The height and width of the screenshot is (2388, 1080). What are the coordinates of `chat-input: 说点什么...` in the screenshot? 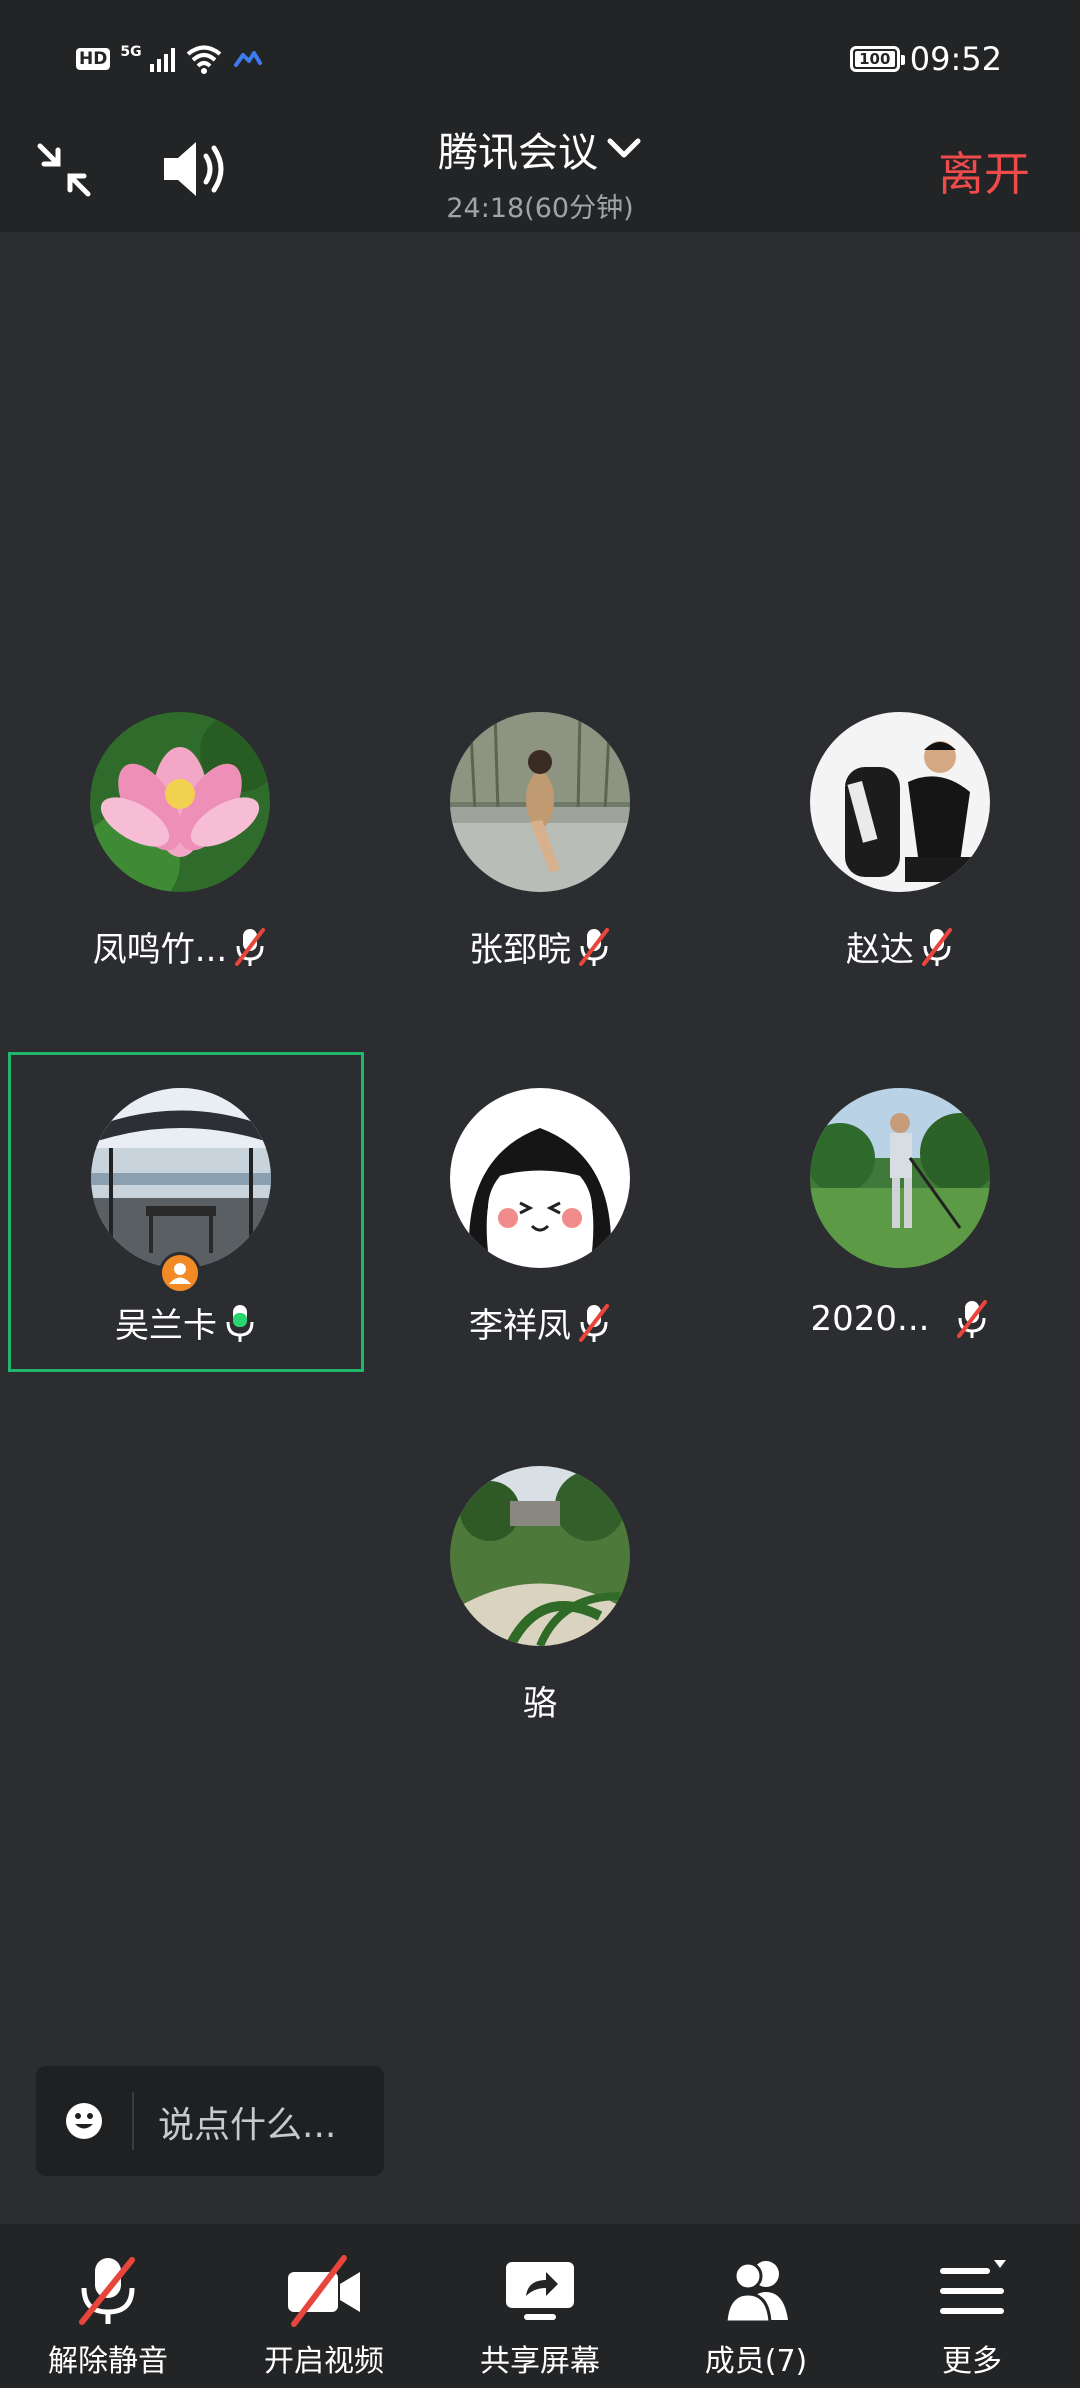 It's located at (210, 2121).